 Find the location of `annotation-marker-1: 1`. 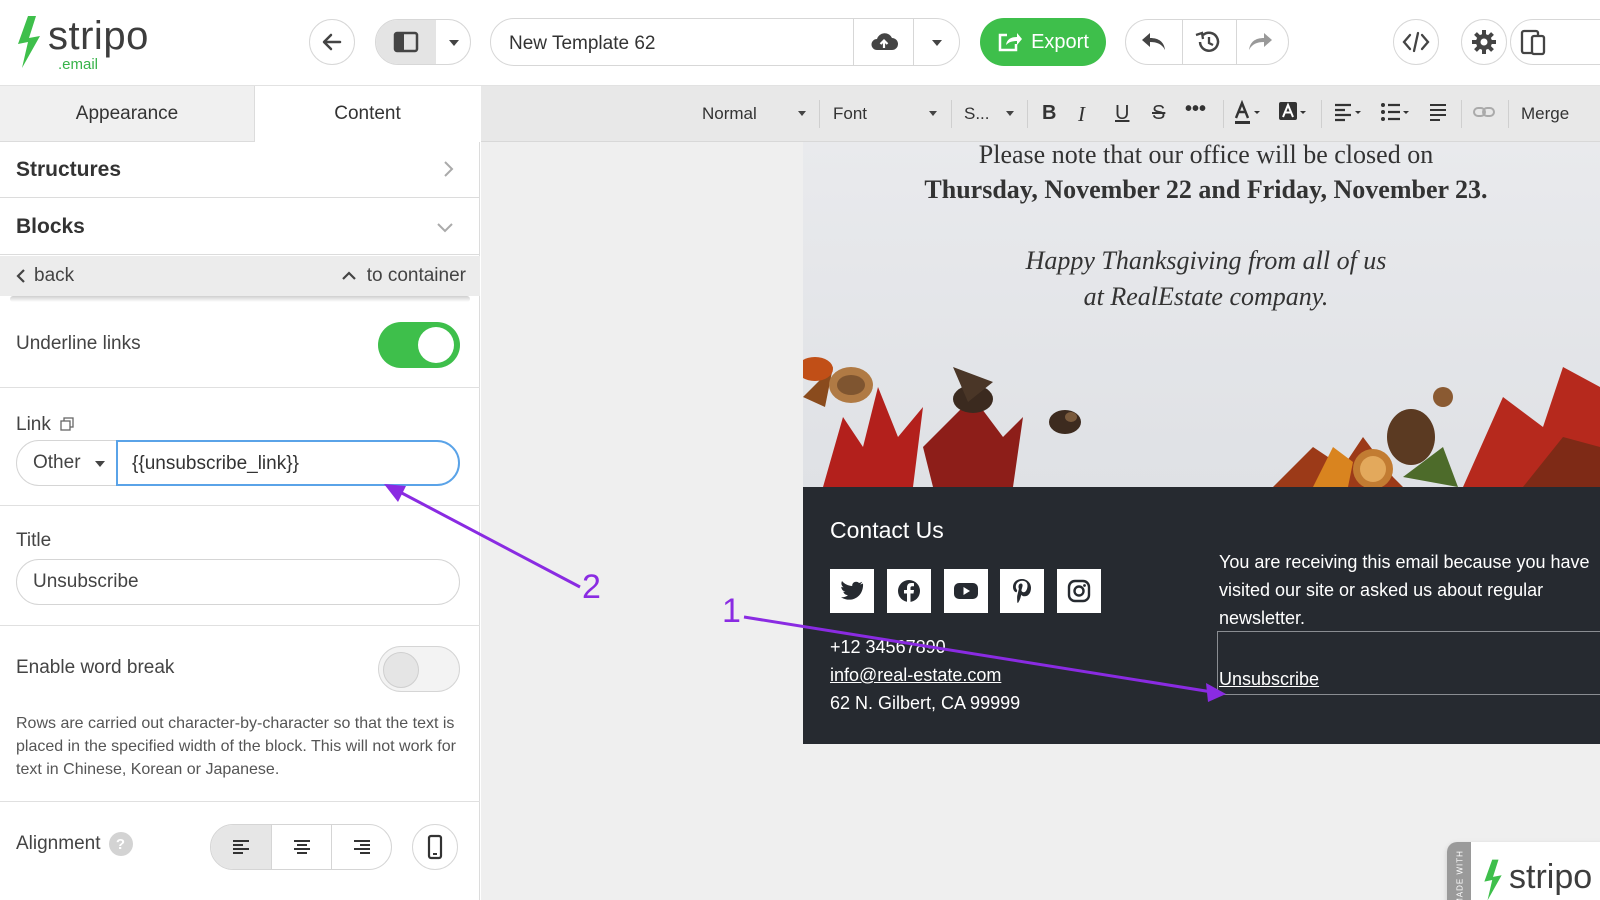

annotation-marker-1: 1 is located at coordinates (731, 611).